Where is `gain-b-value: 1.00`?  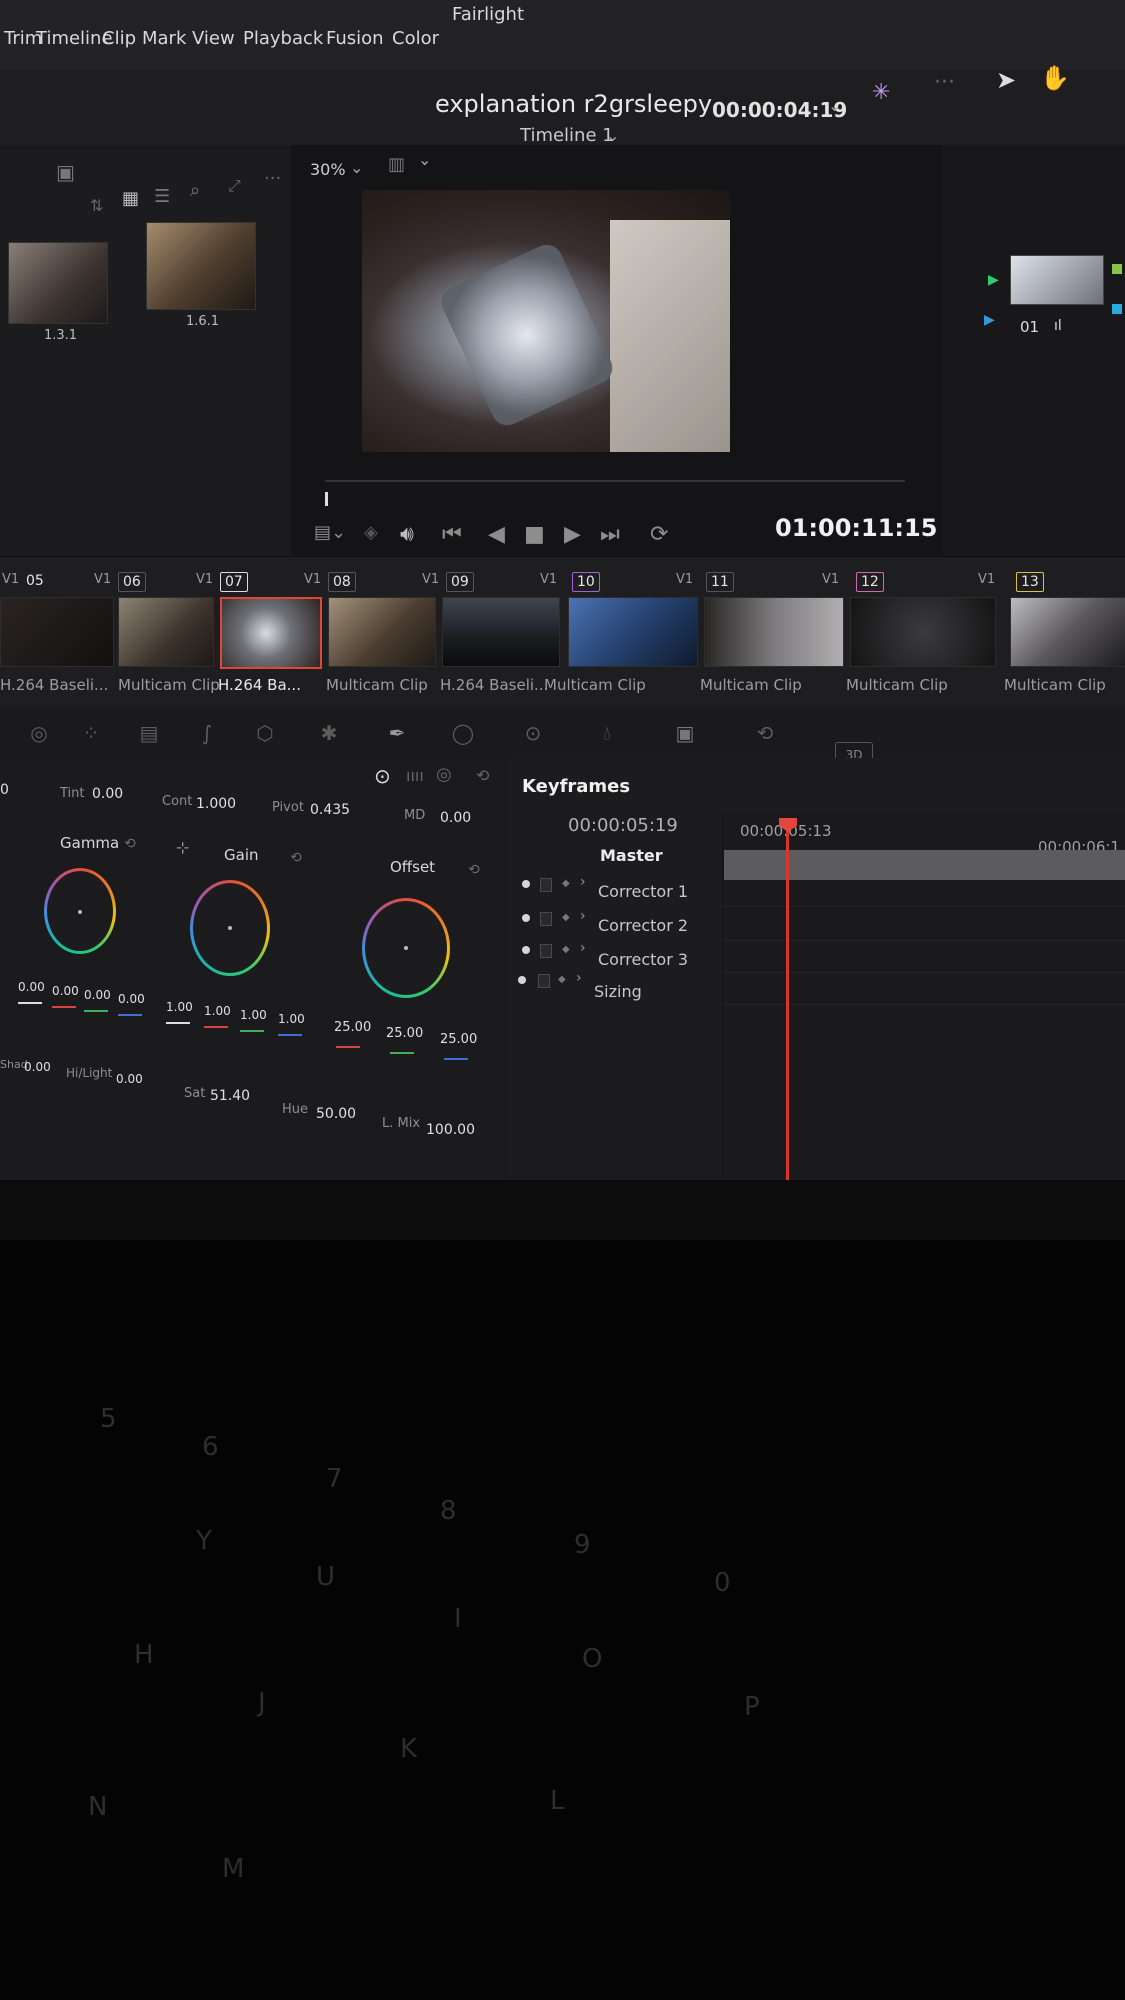
gain-b-value: 1.00 is located at coordinates (291, 1019).